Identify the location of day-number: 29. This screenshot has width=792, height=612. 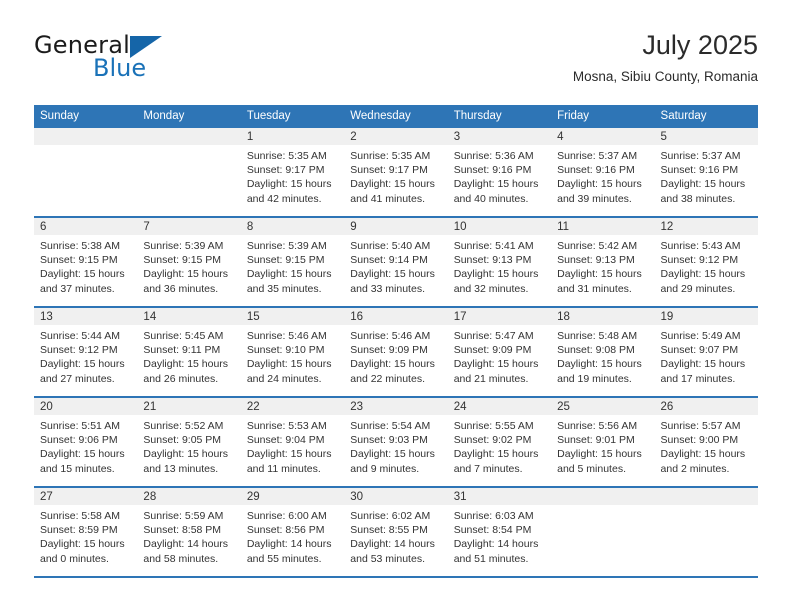
(292, 496).